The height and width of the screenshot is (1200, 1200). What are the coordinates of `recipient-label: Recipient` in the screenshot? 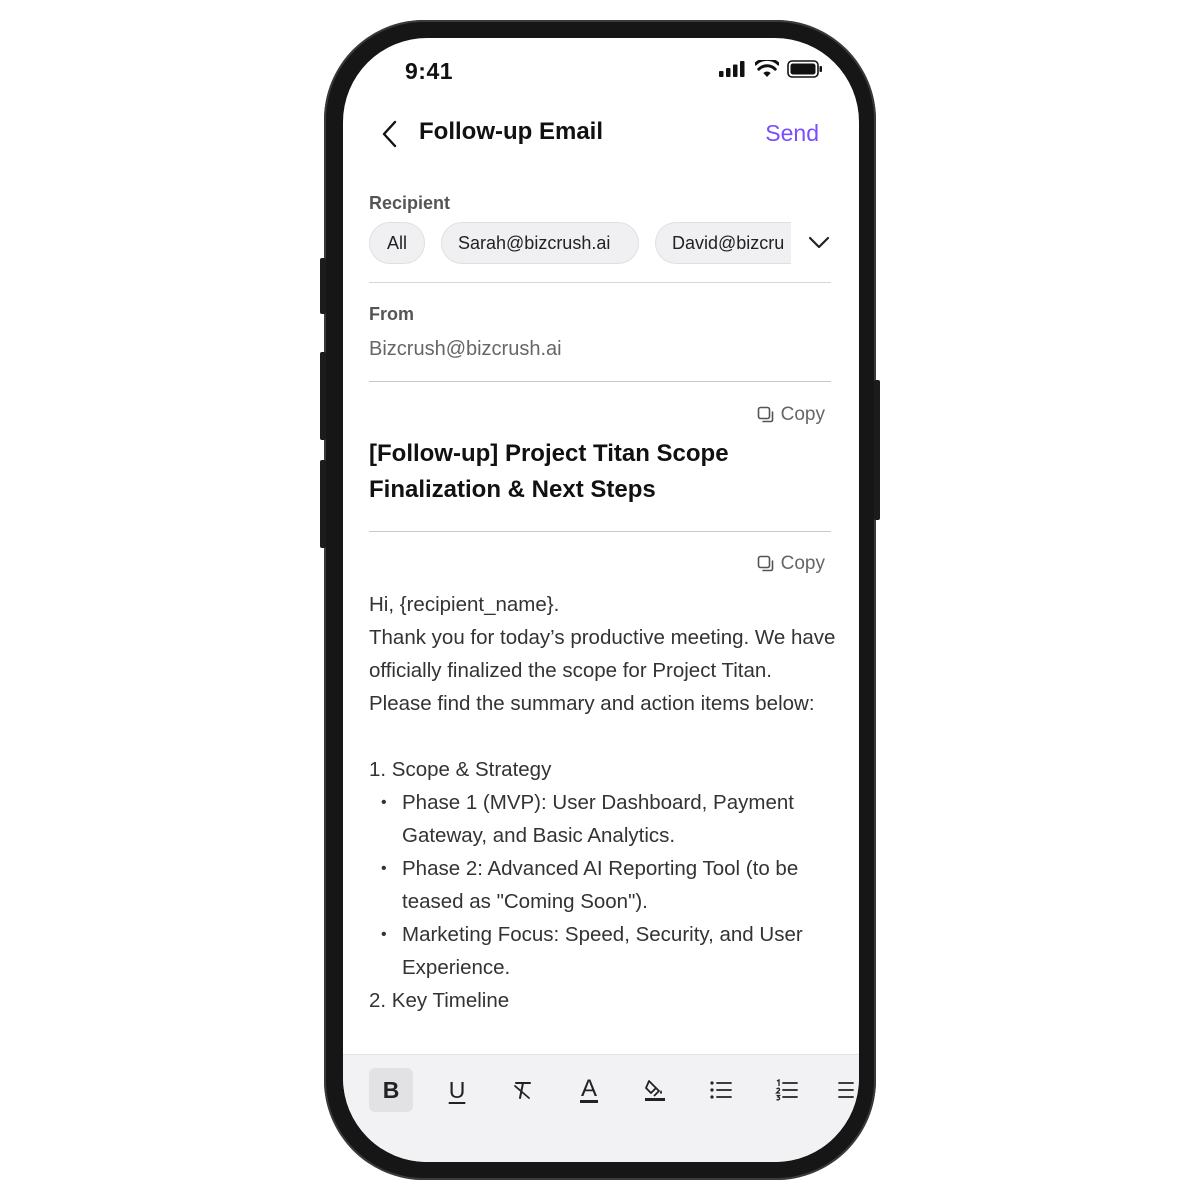 It's located at (410, 203).